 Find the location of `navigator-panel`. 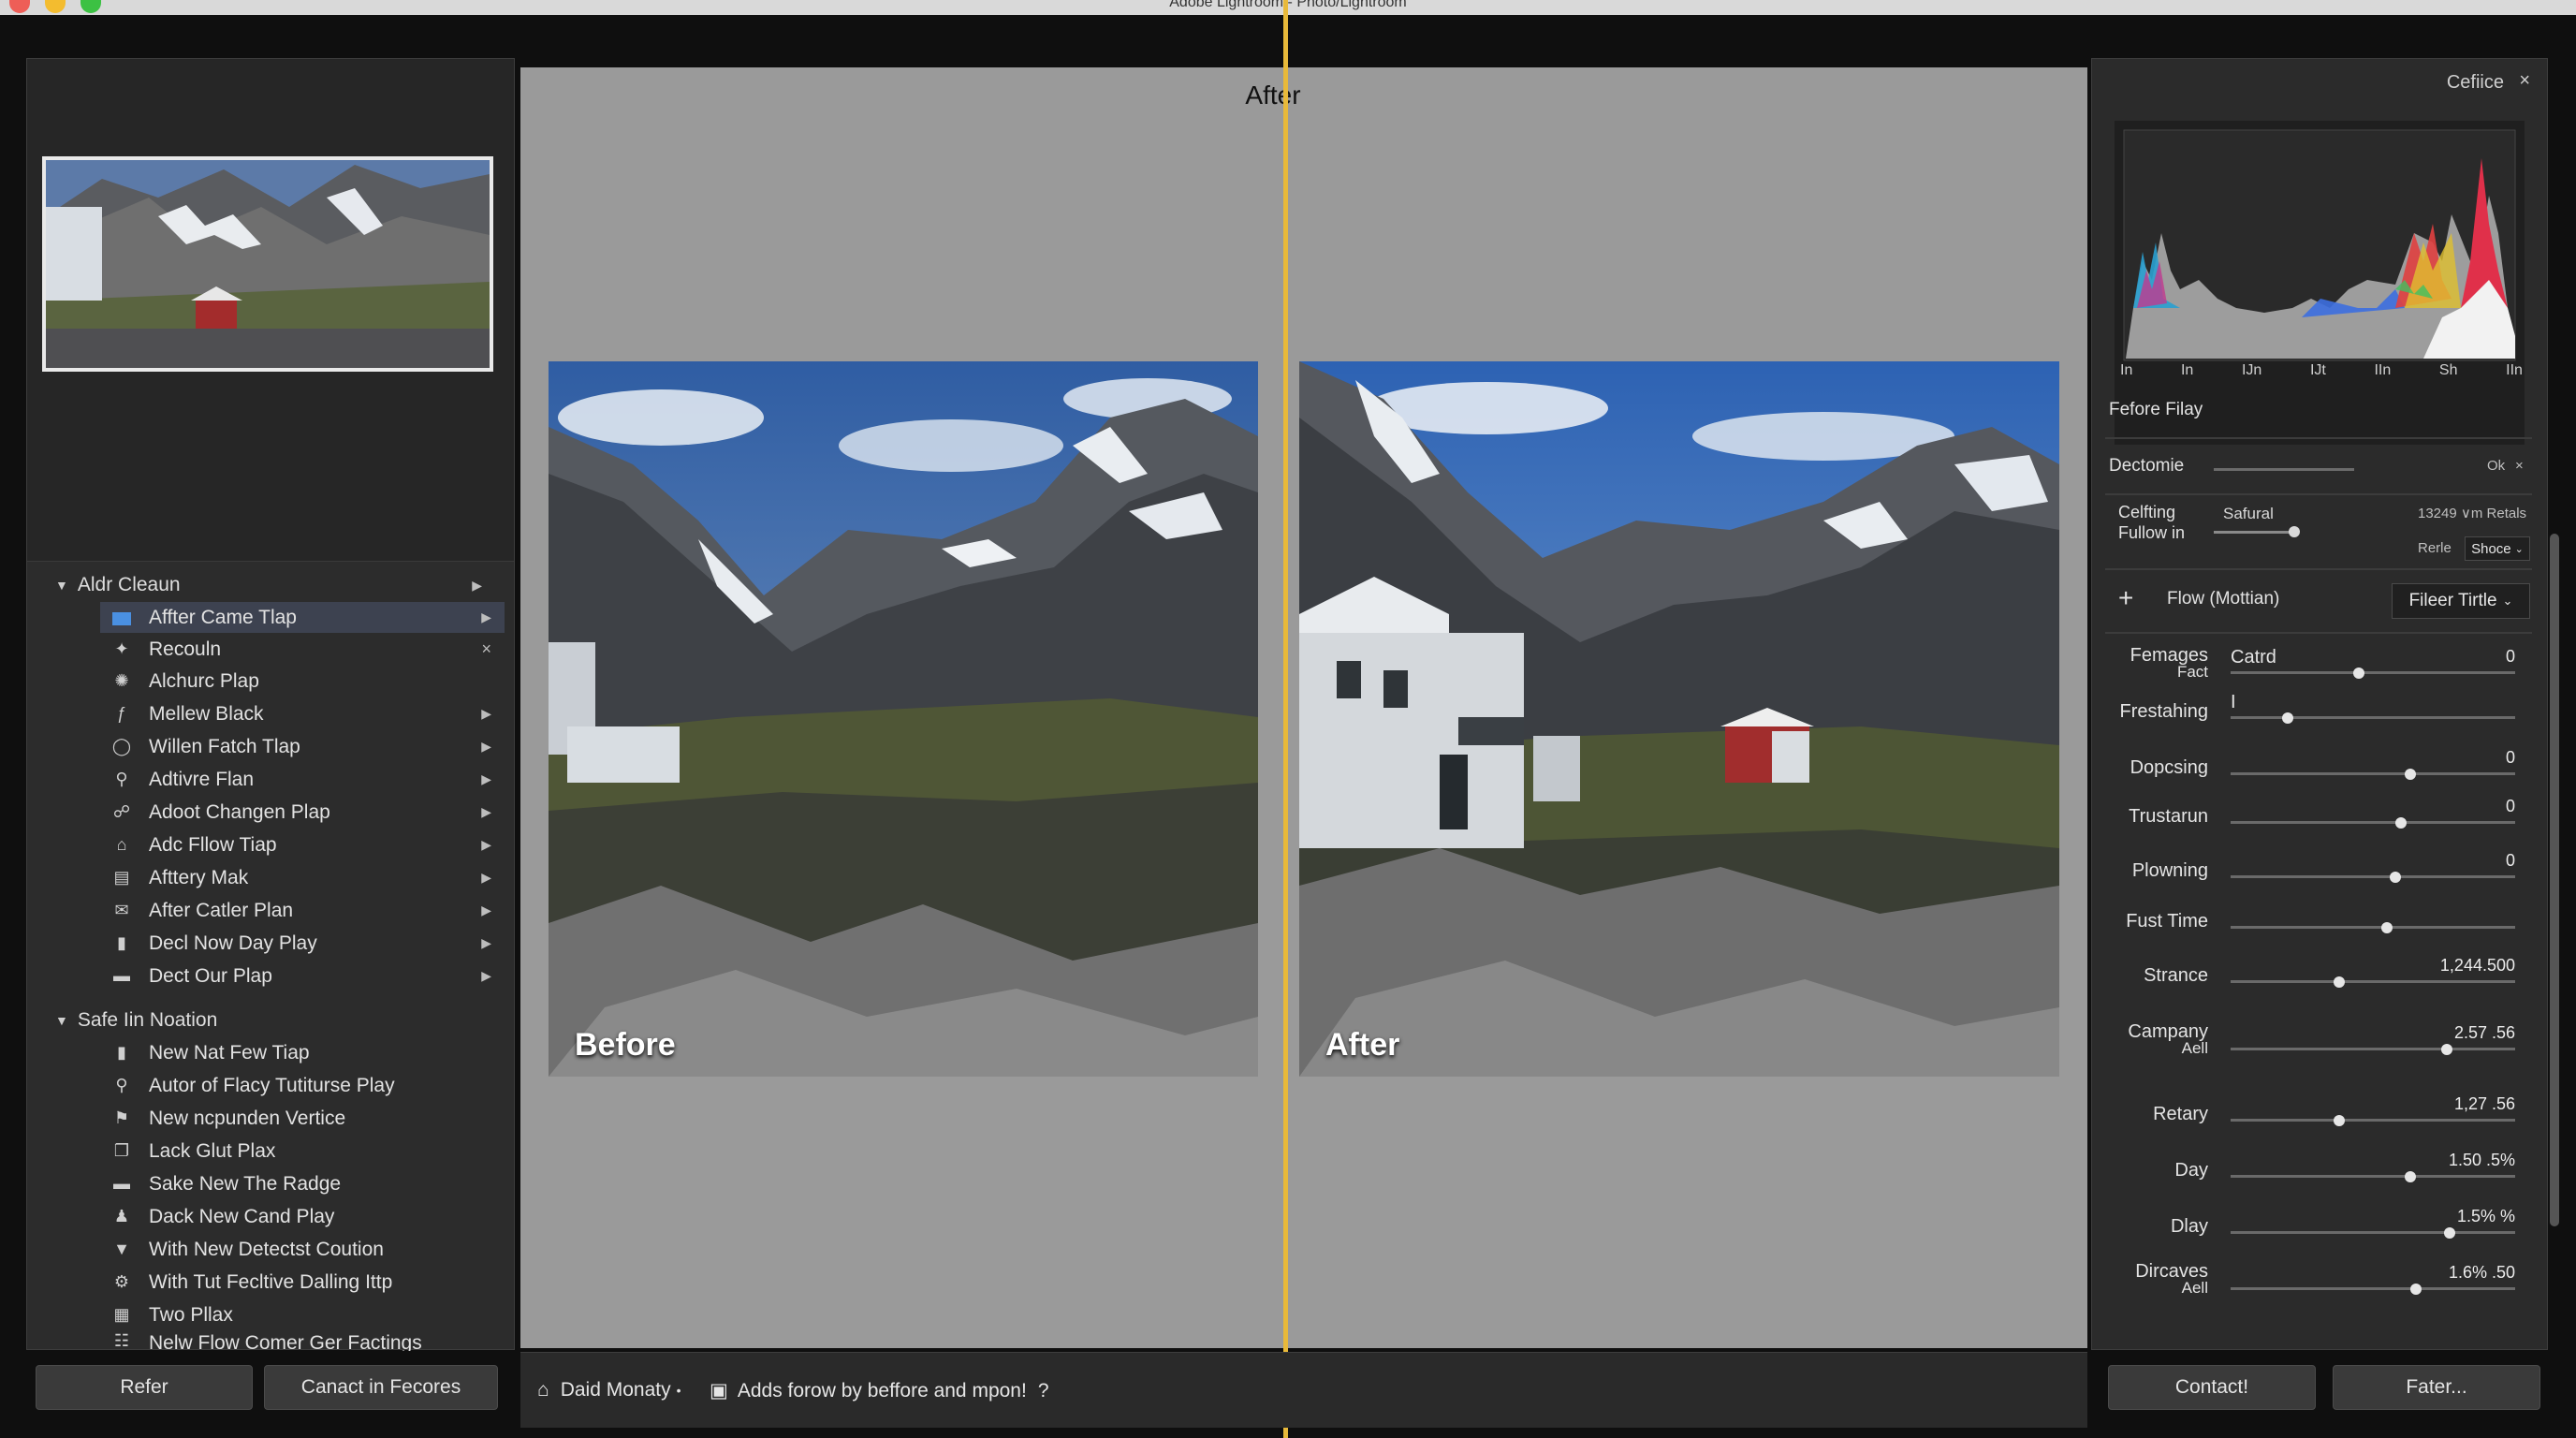

navigator-panel is located at coordinates (270, 310).